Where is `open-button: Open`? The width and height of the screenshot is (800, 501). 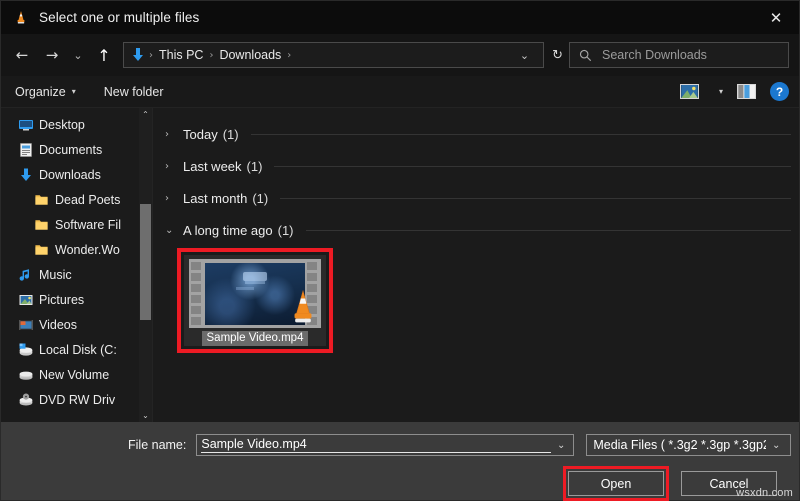
open-button: Open is located at coordinates (616, 483).